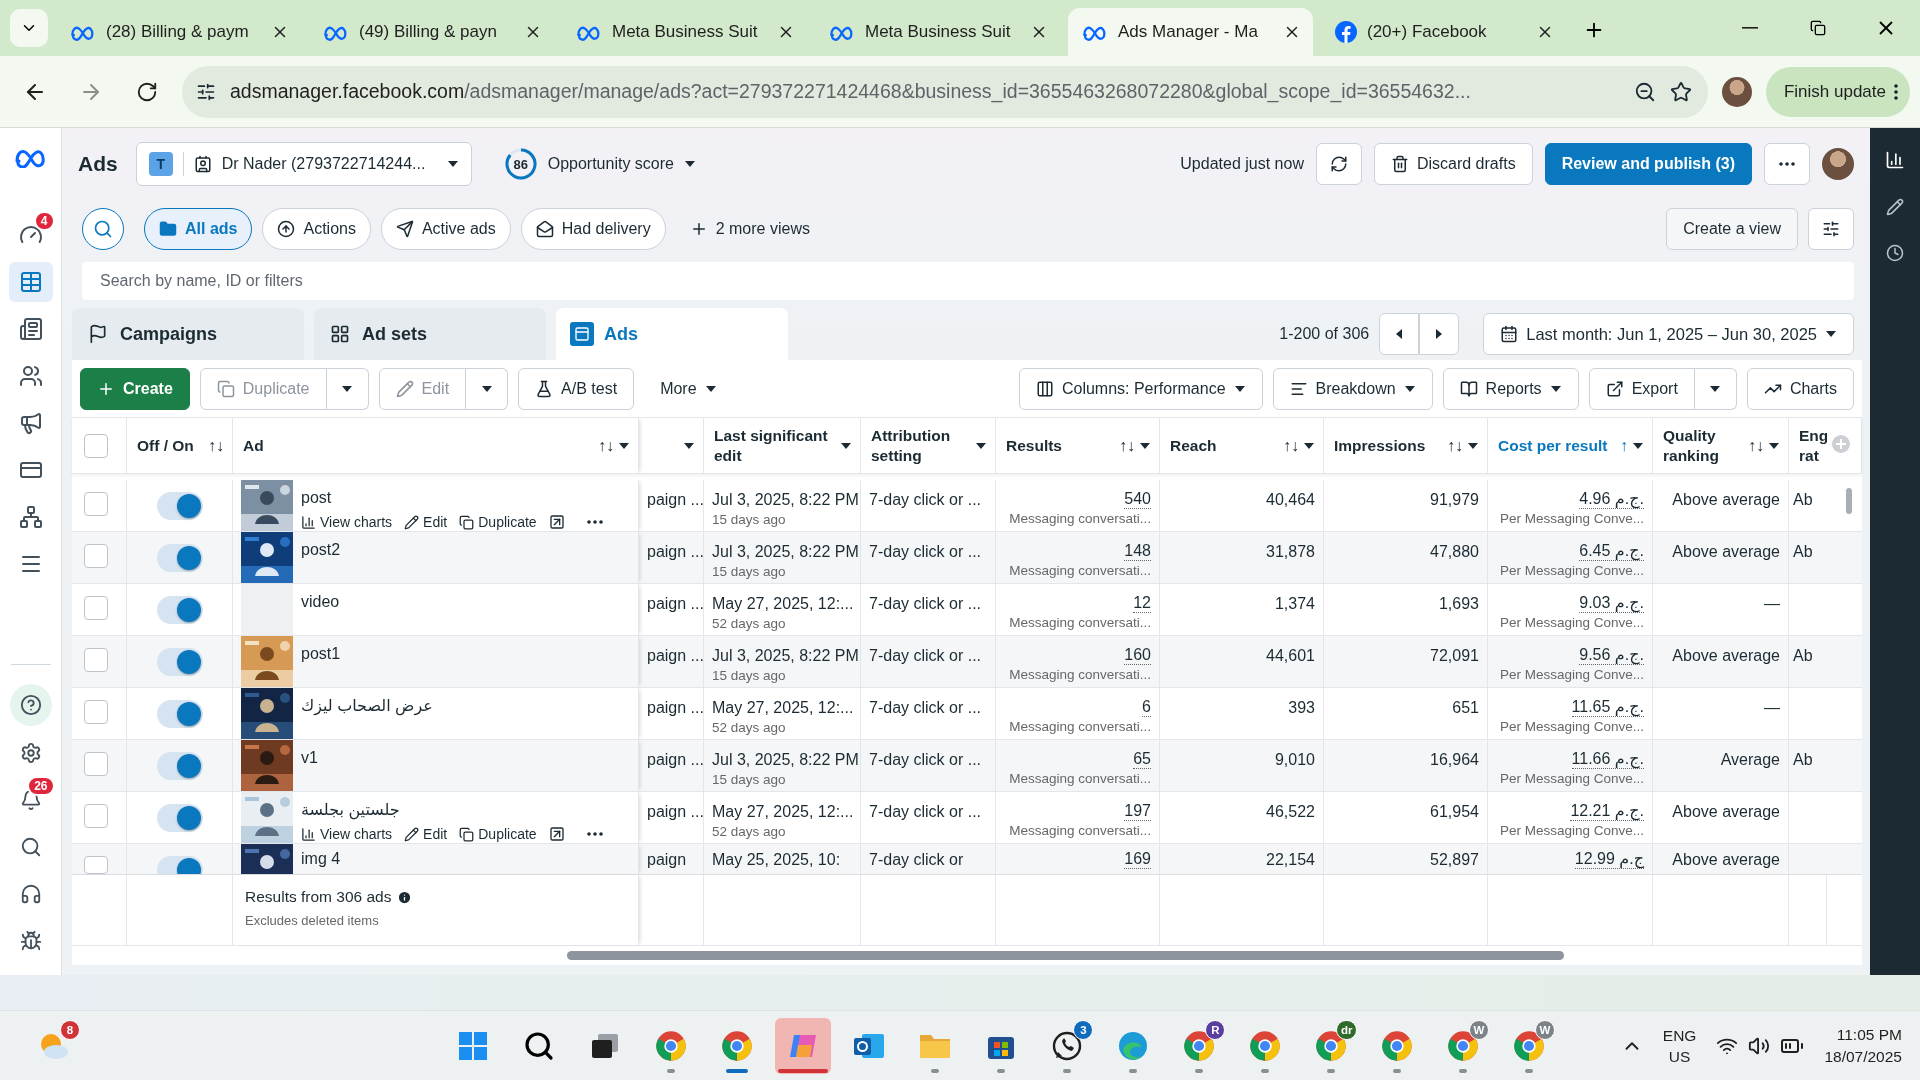 This screenshot has width=1920, height=1080. I want to click on level-tab: Ad sets, so click(430, 334).